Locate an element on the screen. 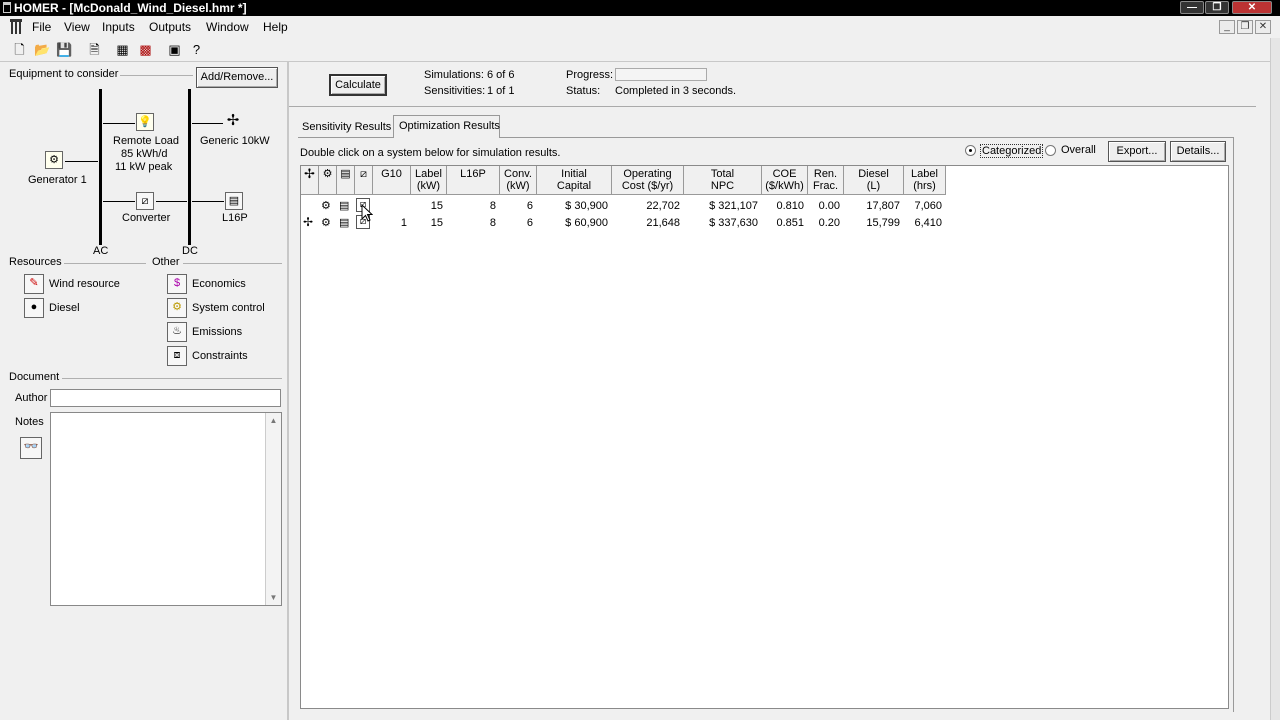 This screenshot has height=720, width=1280. simulations-label: Simulations: is located at coordinates (454, 75).